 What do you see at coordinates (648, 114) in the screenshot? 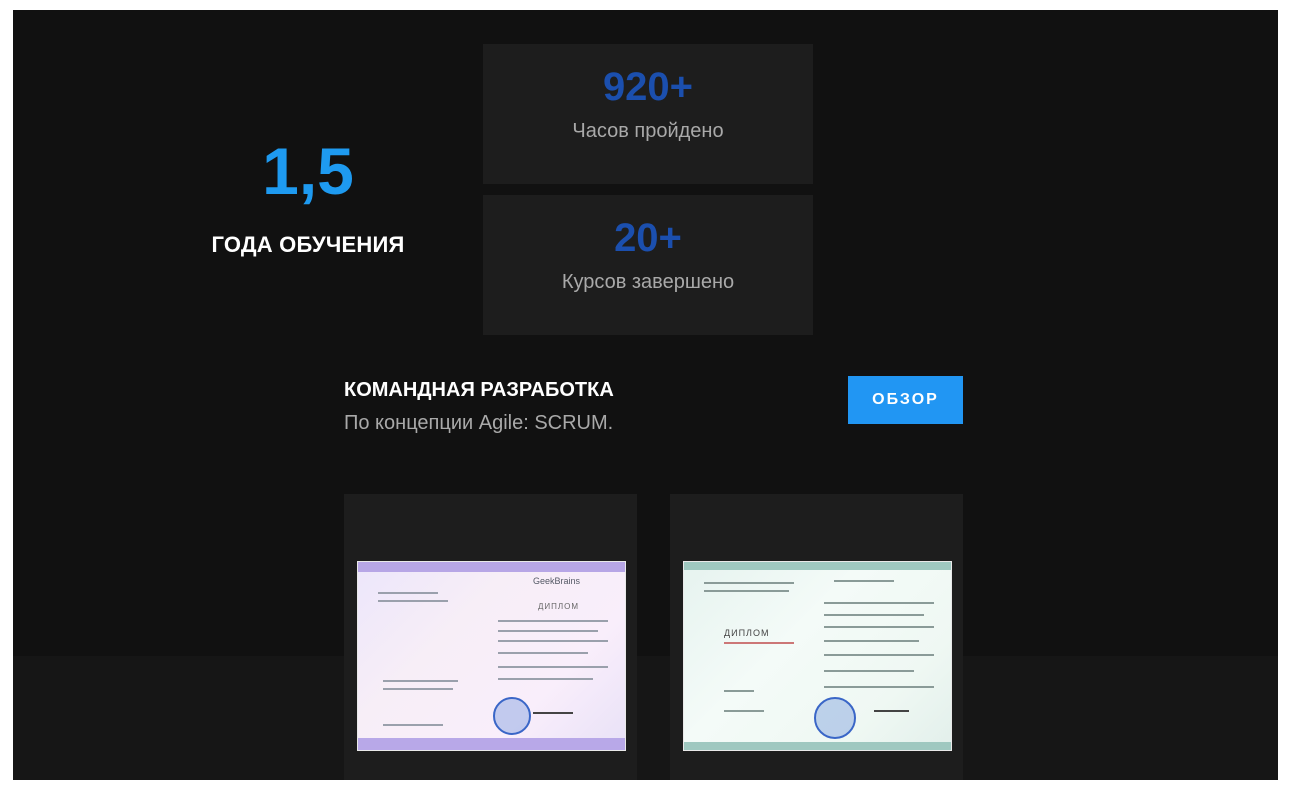
I see `hours-stat-card: 920+ Часов пройдено` at bounding box center [648, 114].